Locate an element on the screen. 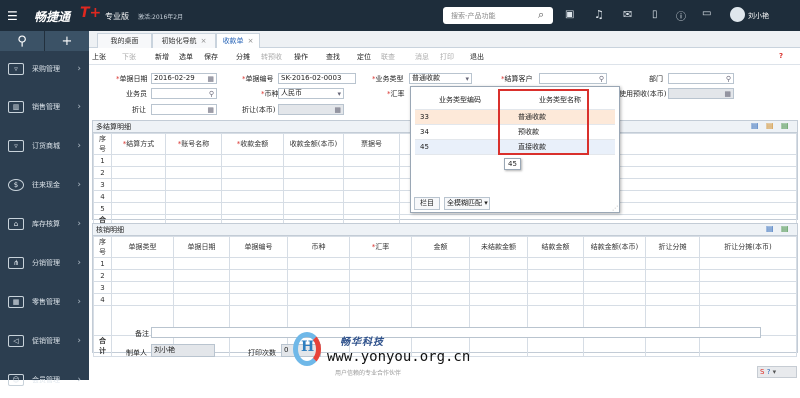 This screenshot has height=398, width=800. toolbar-locate: 定位 is located at coordinates (364, 57).